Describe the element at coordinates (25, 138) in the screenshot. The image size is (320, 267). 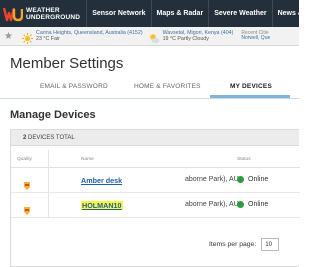
I see `devices-total-count: 2` at that location.